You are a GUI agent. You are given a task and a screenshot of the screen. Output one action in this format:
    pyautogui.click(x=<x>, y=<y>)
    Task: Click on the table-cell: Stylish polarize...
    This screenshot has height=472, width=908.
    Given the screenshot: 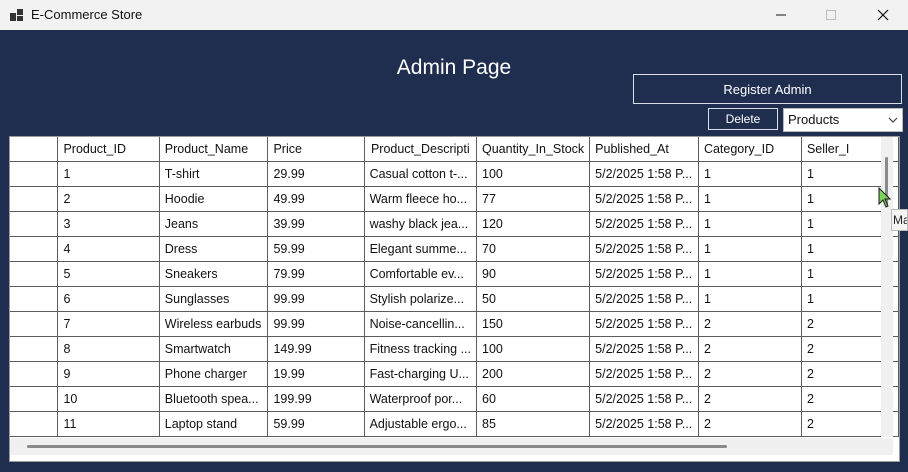 What is the action you would take?
    pyautogui.click(x=421, y=299)
    